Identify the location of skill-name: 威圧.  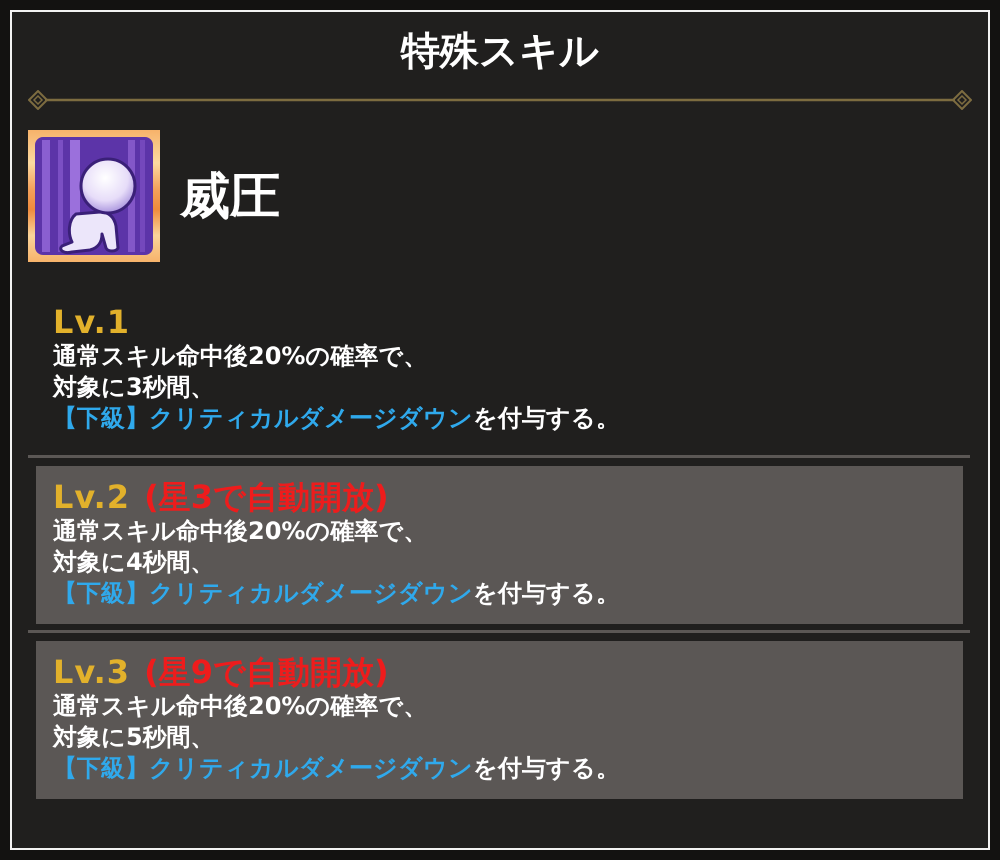
(230, 196).